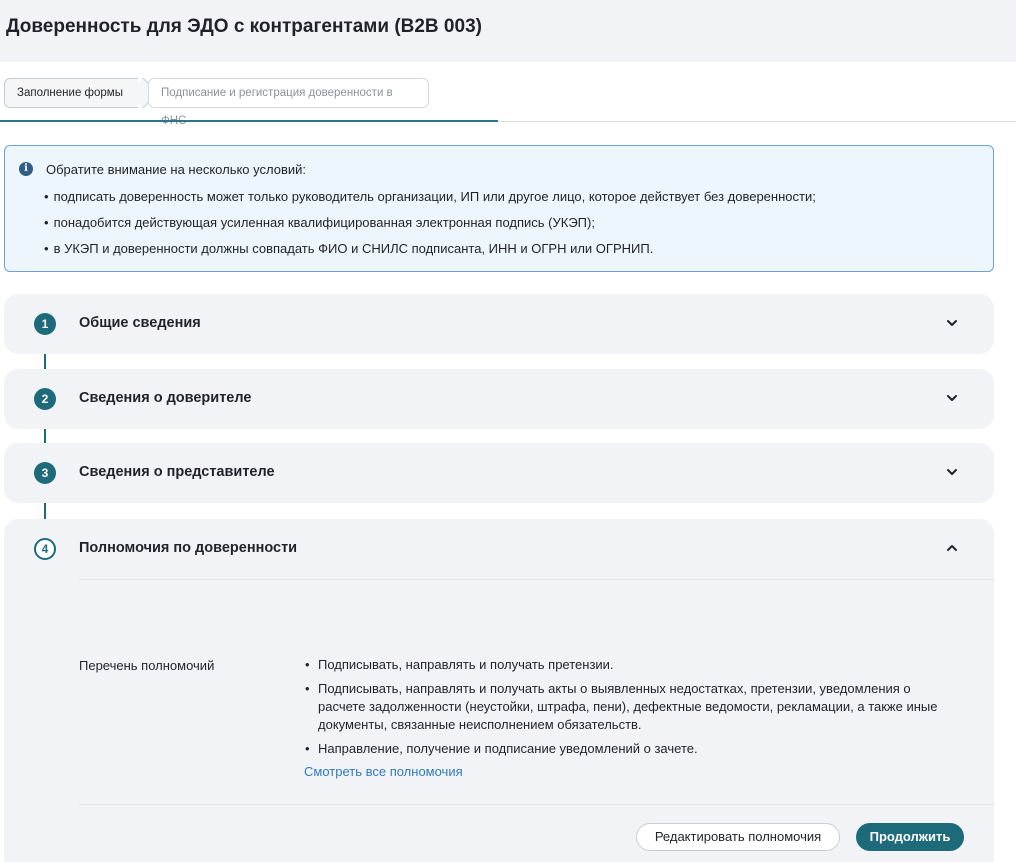 This screenshot has width=1016, height=862. Describe the element at coordinates (738, 837) in the screenshot. I see `edit-powers-button: Редактировать полномочия` at that location.